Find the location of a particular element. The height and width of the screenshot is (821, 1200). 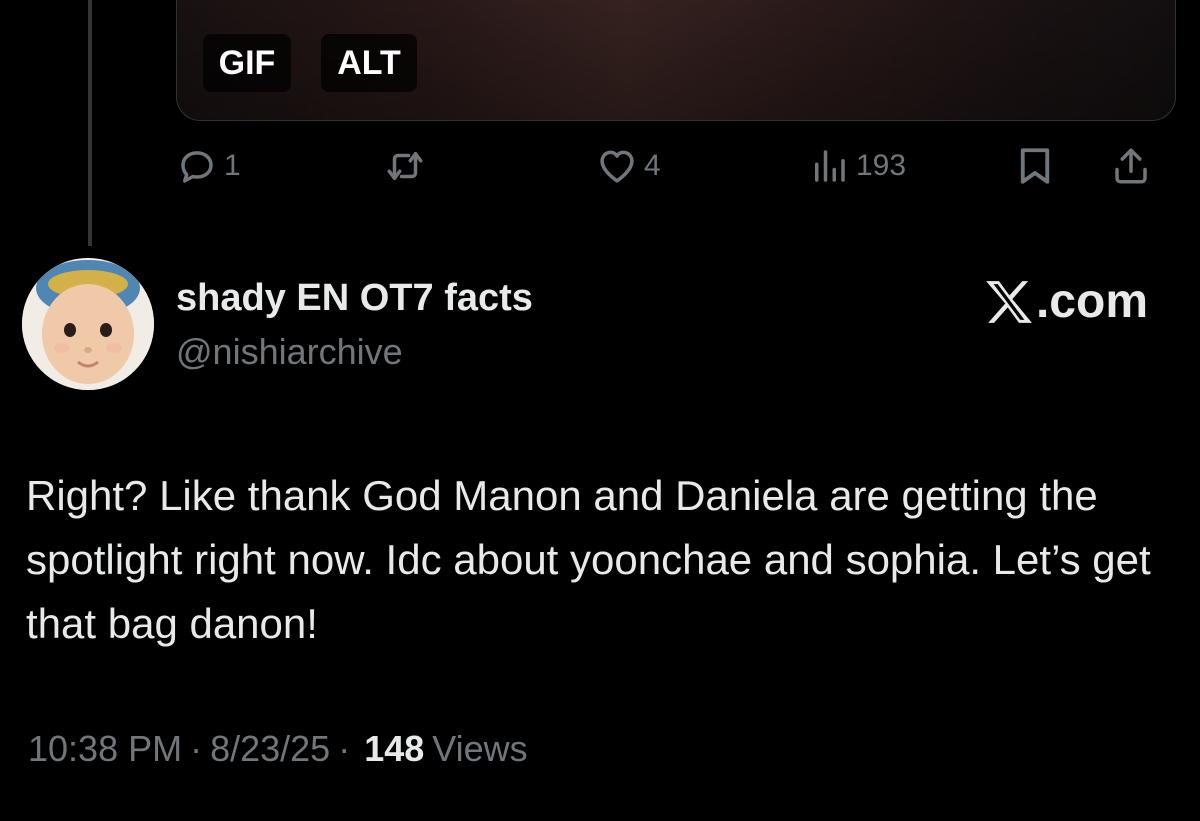

tweet-time: 10:38 PM is located at coordinates (105, 749).